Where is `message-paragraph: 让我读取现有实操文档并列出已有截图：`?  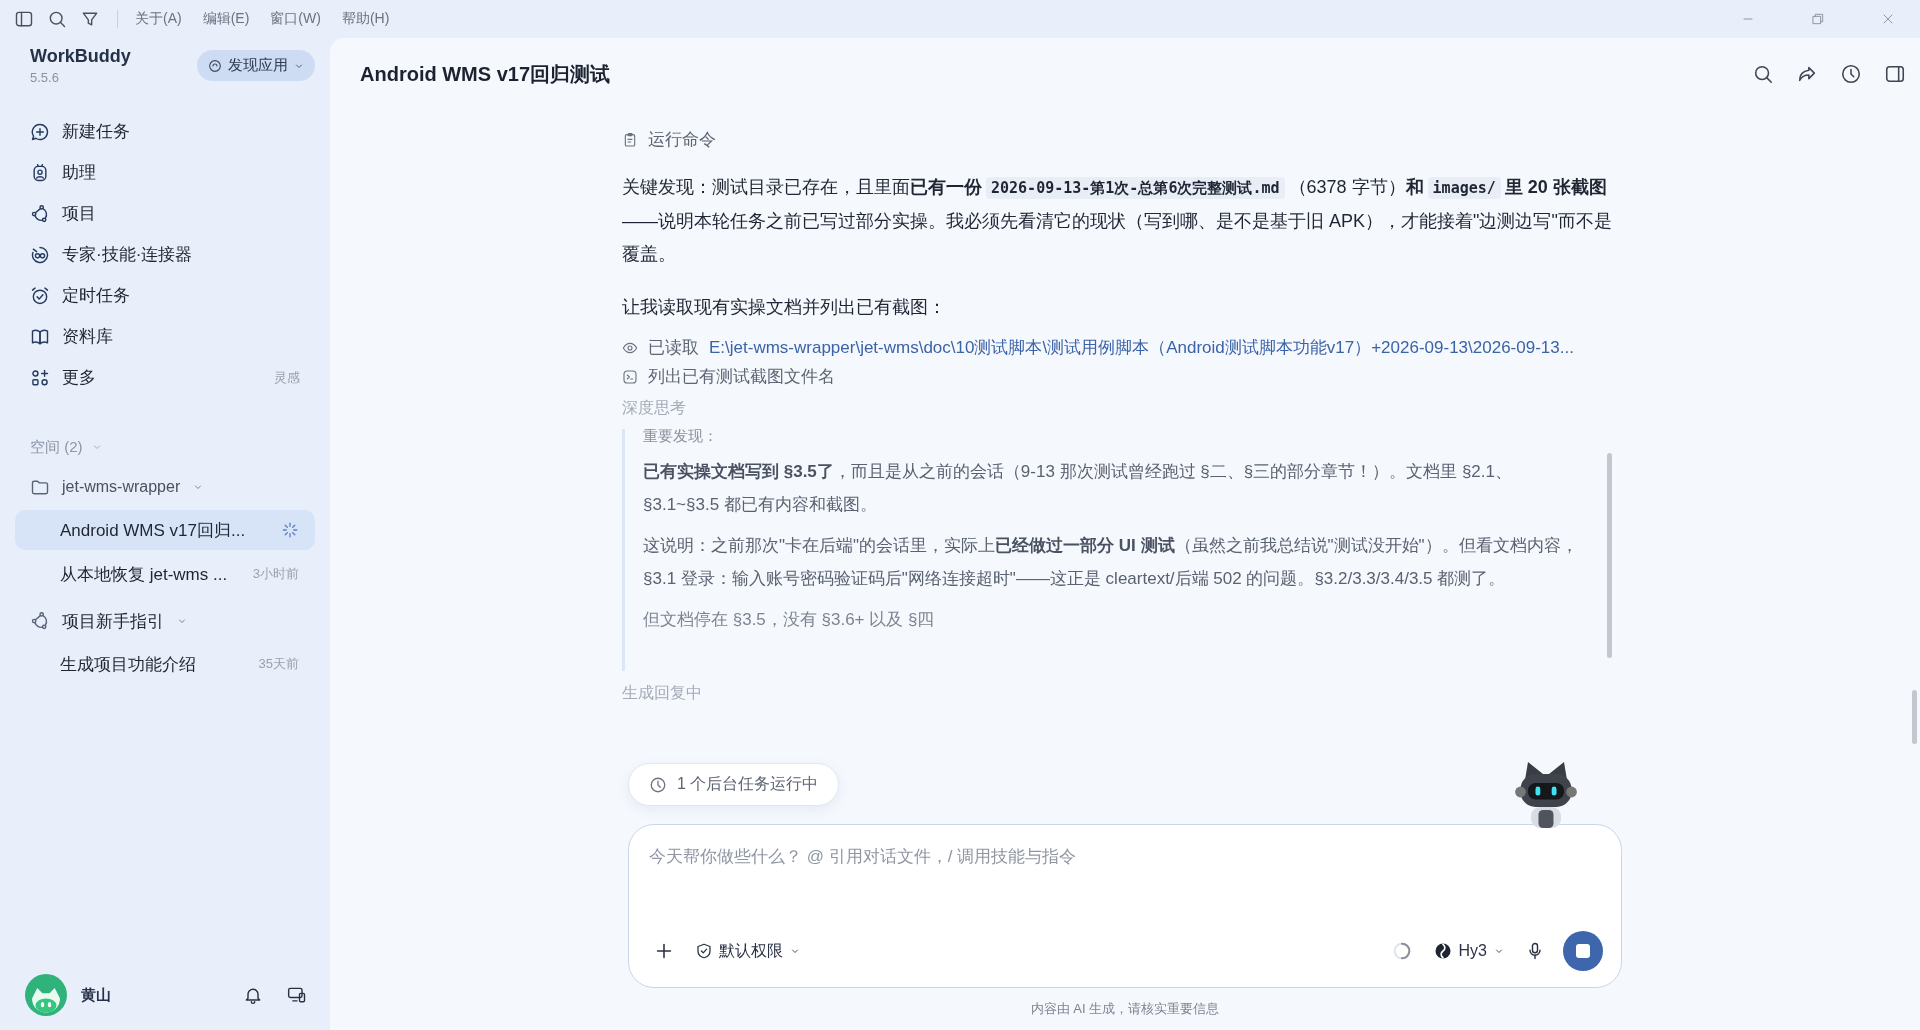
message-paragraph: 让我读取现有实操文档并列出已有截图： is located at coordinates (784, 307).